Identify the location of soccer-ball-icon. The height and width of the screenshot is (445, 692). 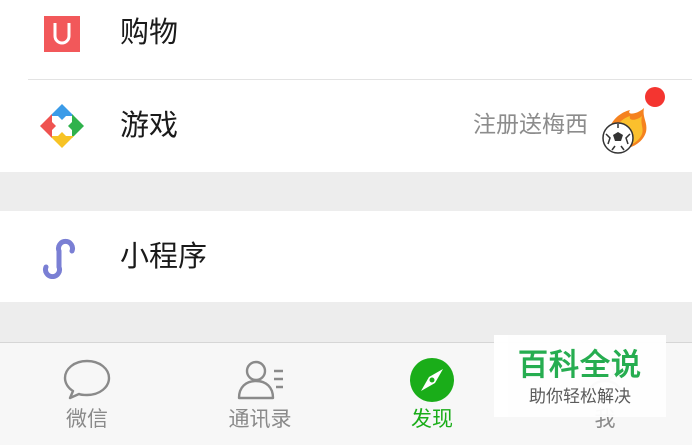
(624, 131).